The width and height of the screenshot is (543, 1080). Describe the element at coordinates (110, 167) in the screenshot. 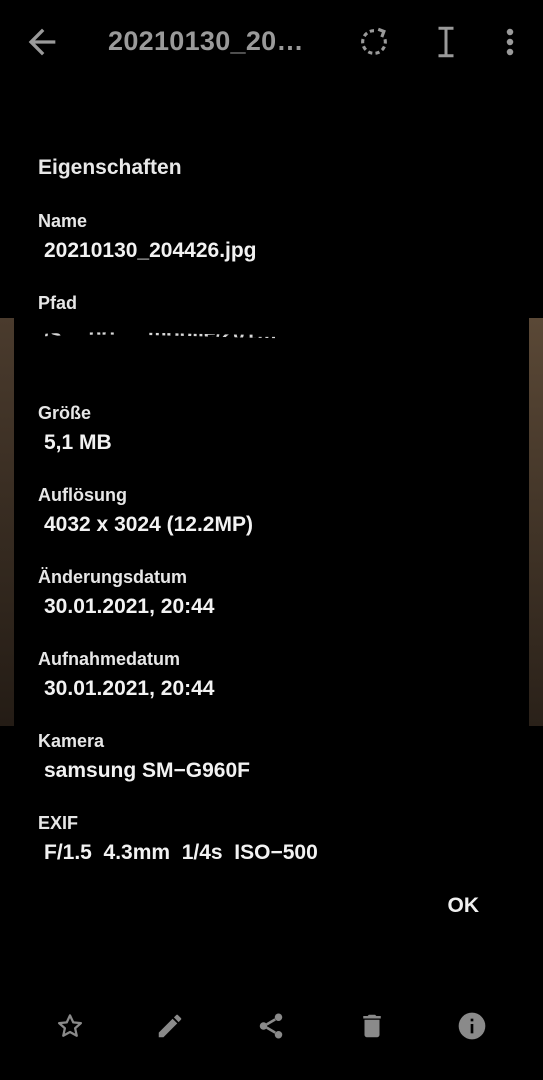

I see `dialog-title: Eigenschaften` at that location.